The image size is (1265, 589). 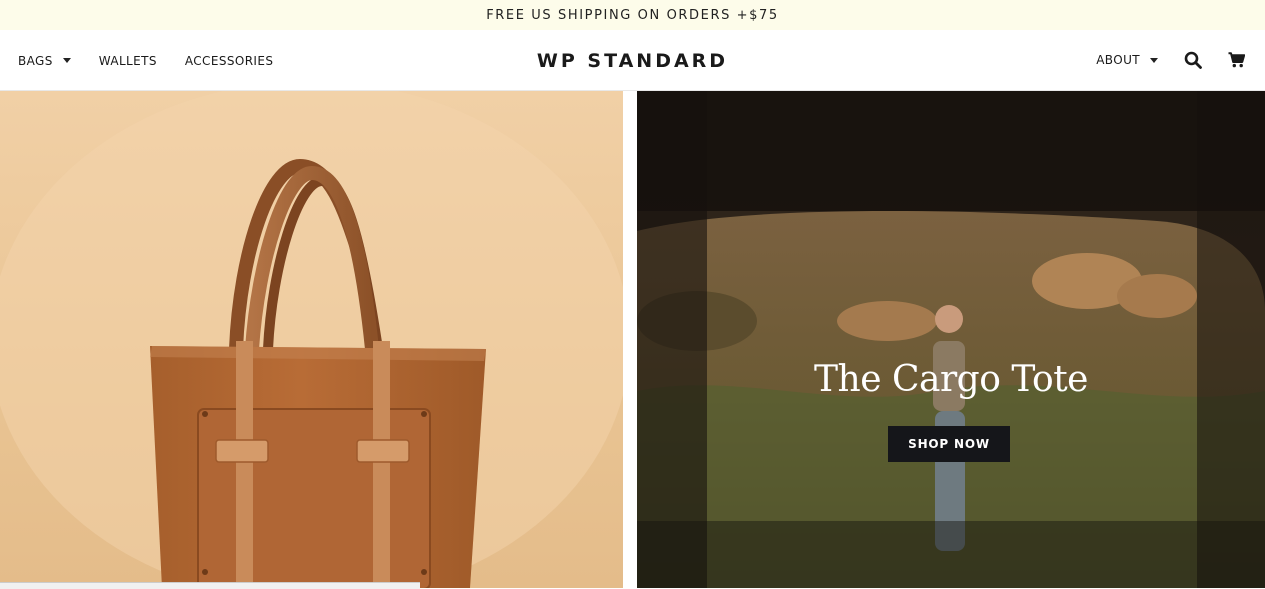 I want to click on search-button, so click(x=1193, y=60).